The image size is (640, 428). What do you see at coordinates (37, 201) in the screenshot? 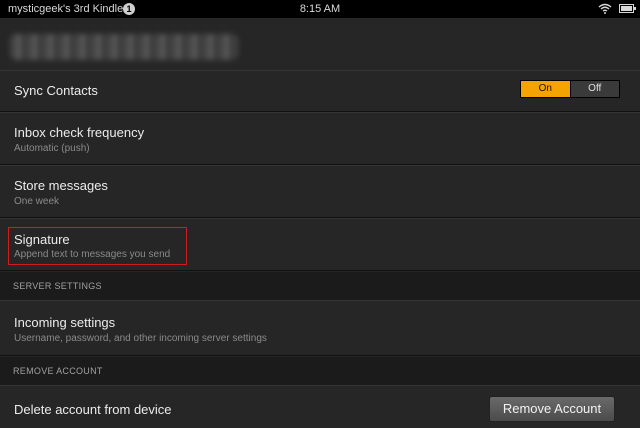
I see `store-messages-value: One week` at bounding box center [37, 201].